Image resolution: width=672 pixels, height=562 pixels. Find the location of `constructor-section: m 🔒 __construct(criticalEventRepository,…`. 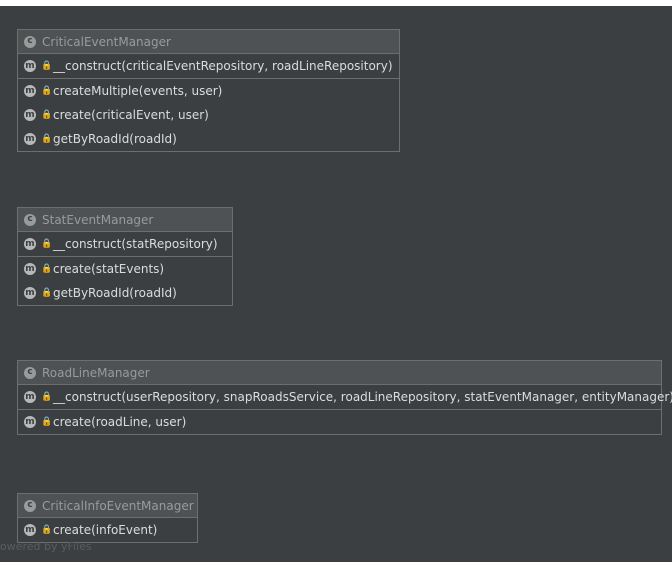

constructor-section: m 🔒 __construct(criticalEventRepository,… is located at coordinates (208, 66).